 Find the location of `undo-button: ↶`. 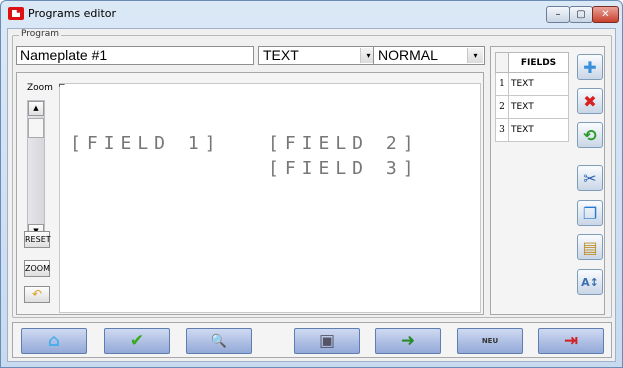

undo-button: ↶ is located at coordinates (37, 294).